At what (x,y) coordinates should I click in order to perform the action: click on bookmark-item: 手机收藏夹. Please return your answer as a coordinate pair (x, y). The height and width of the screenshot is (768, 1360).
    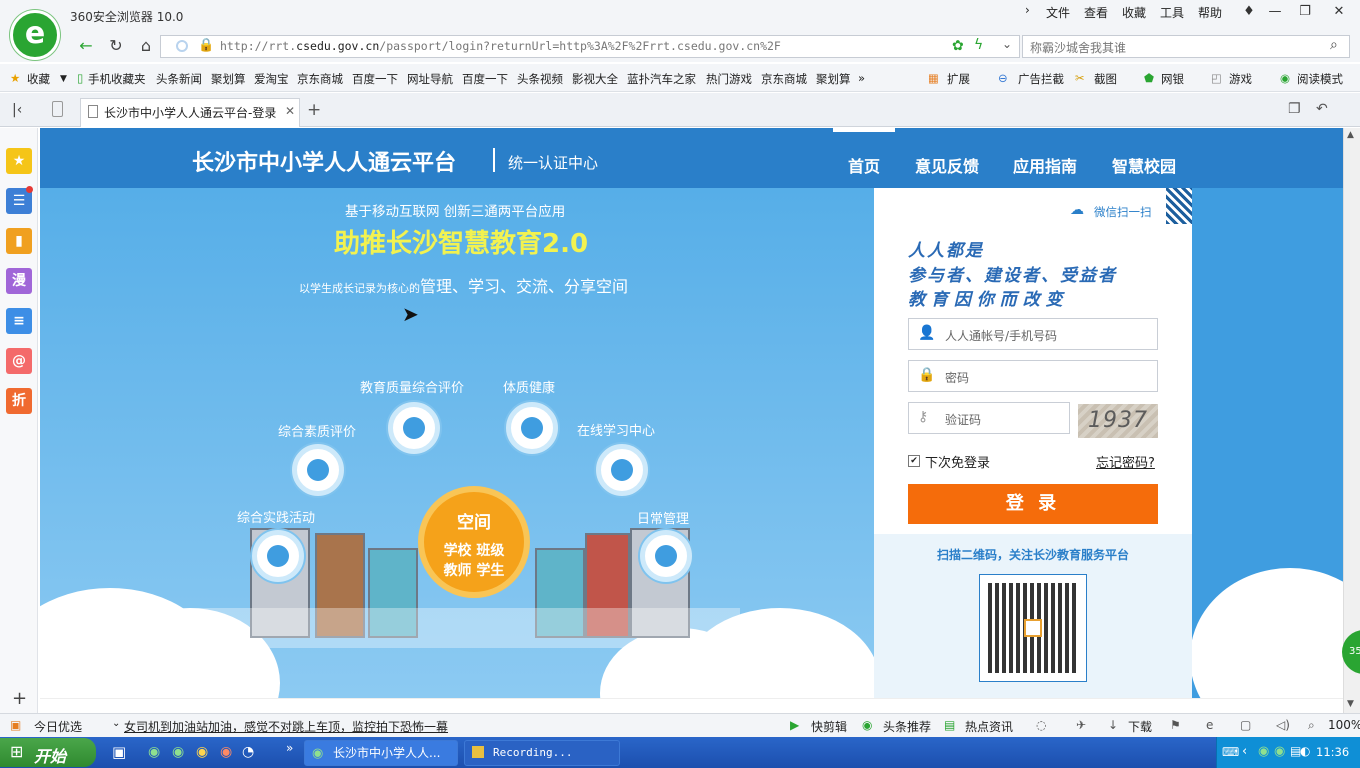
    Looking at the image, I should click on (117, 79).